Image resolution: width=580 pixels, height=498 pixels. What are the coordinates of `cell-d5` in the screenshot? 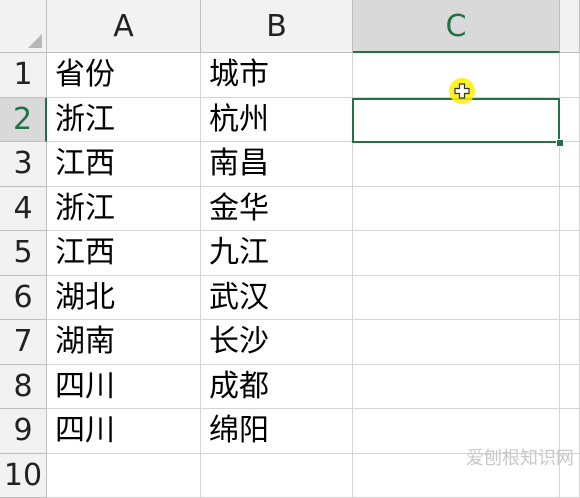 It's located at (570, 253).